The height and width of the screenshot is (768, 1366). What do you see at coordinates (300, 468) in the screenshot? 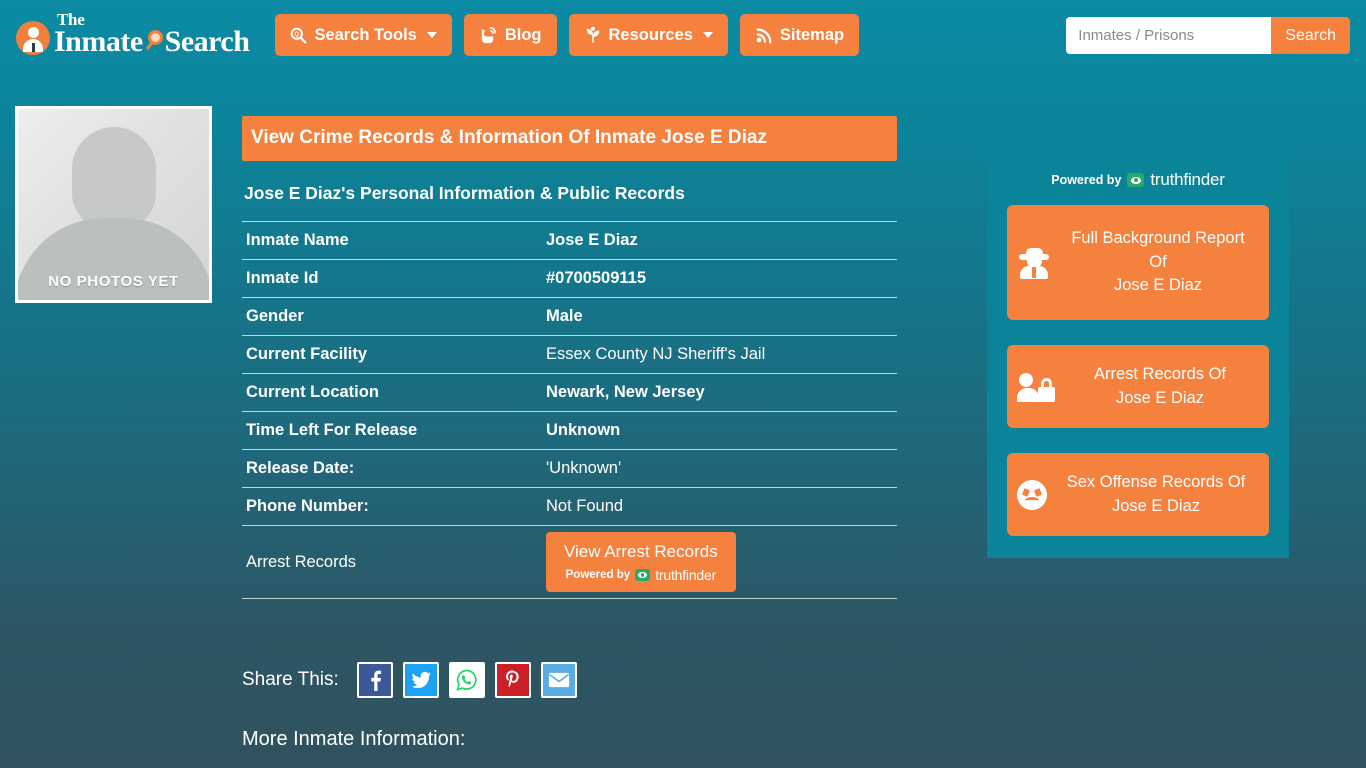
I see `row-label: Release Date:` at bounding box center [300, 468].